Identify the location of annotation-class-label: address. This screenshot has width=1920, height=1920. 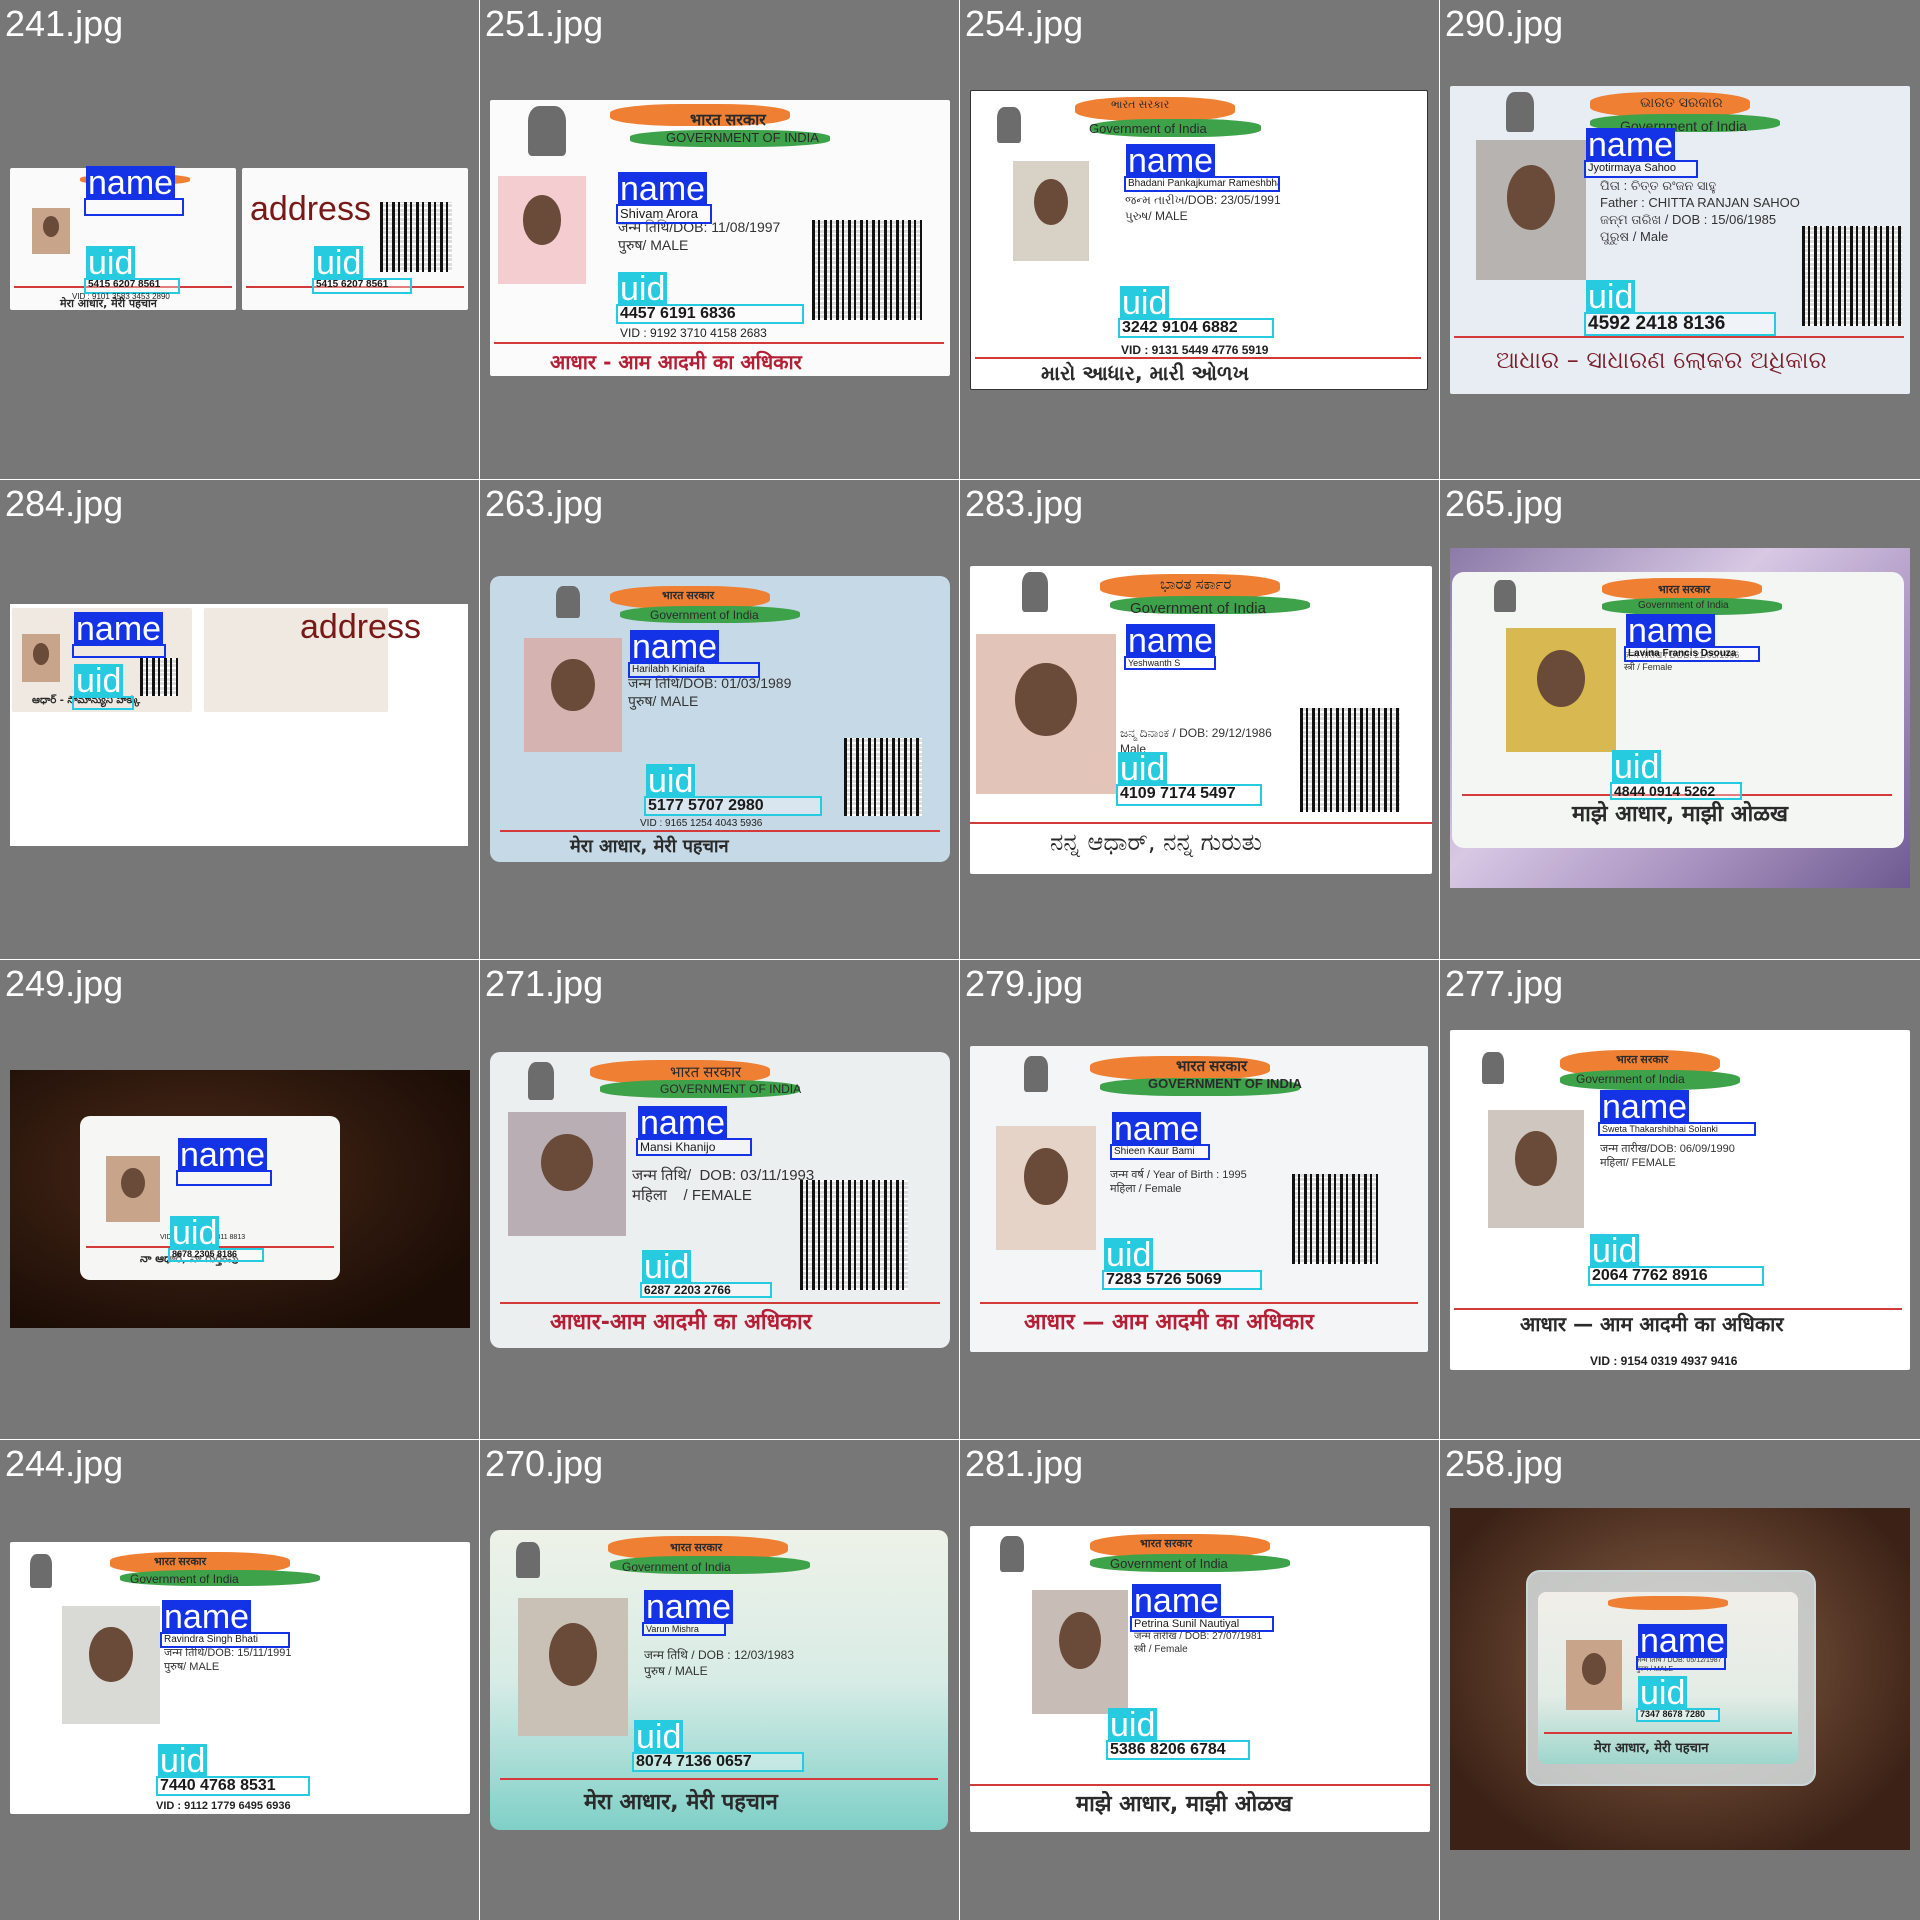
(310, 209).